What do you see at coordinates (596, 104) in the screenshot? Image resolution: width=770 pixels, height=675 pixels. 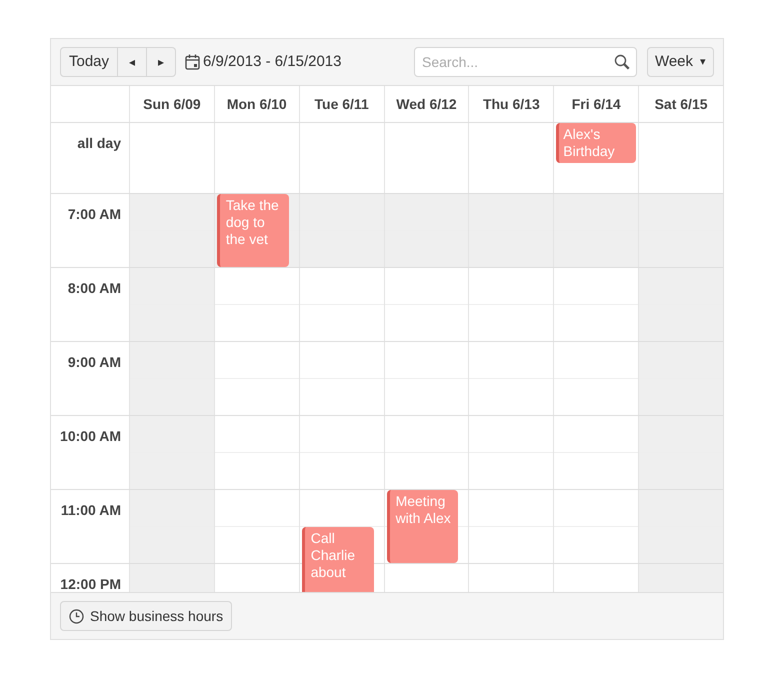 I see `day-header: Fri 6/14` at bounding box center [596, 104].